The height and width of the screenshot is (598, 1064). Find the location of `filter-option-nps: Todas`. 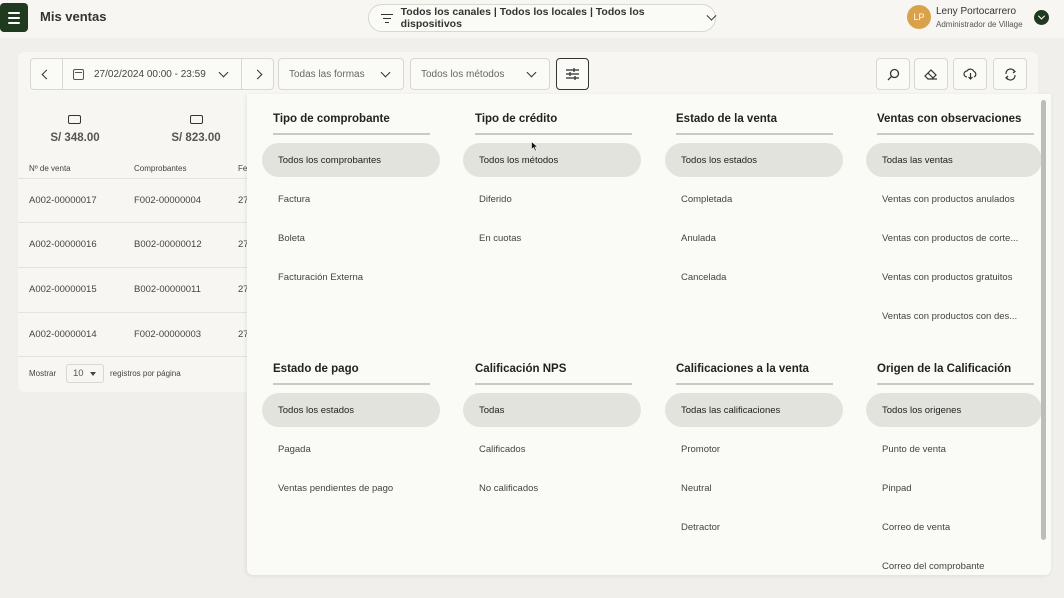

filter-option-nps: Todas is located at coordinates (552, 410).